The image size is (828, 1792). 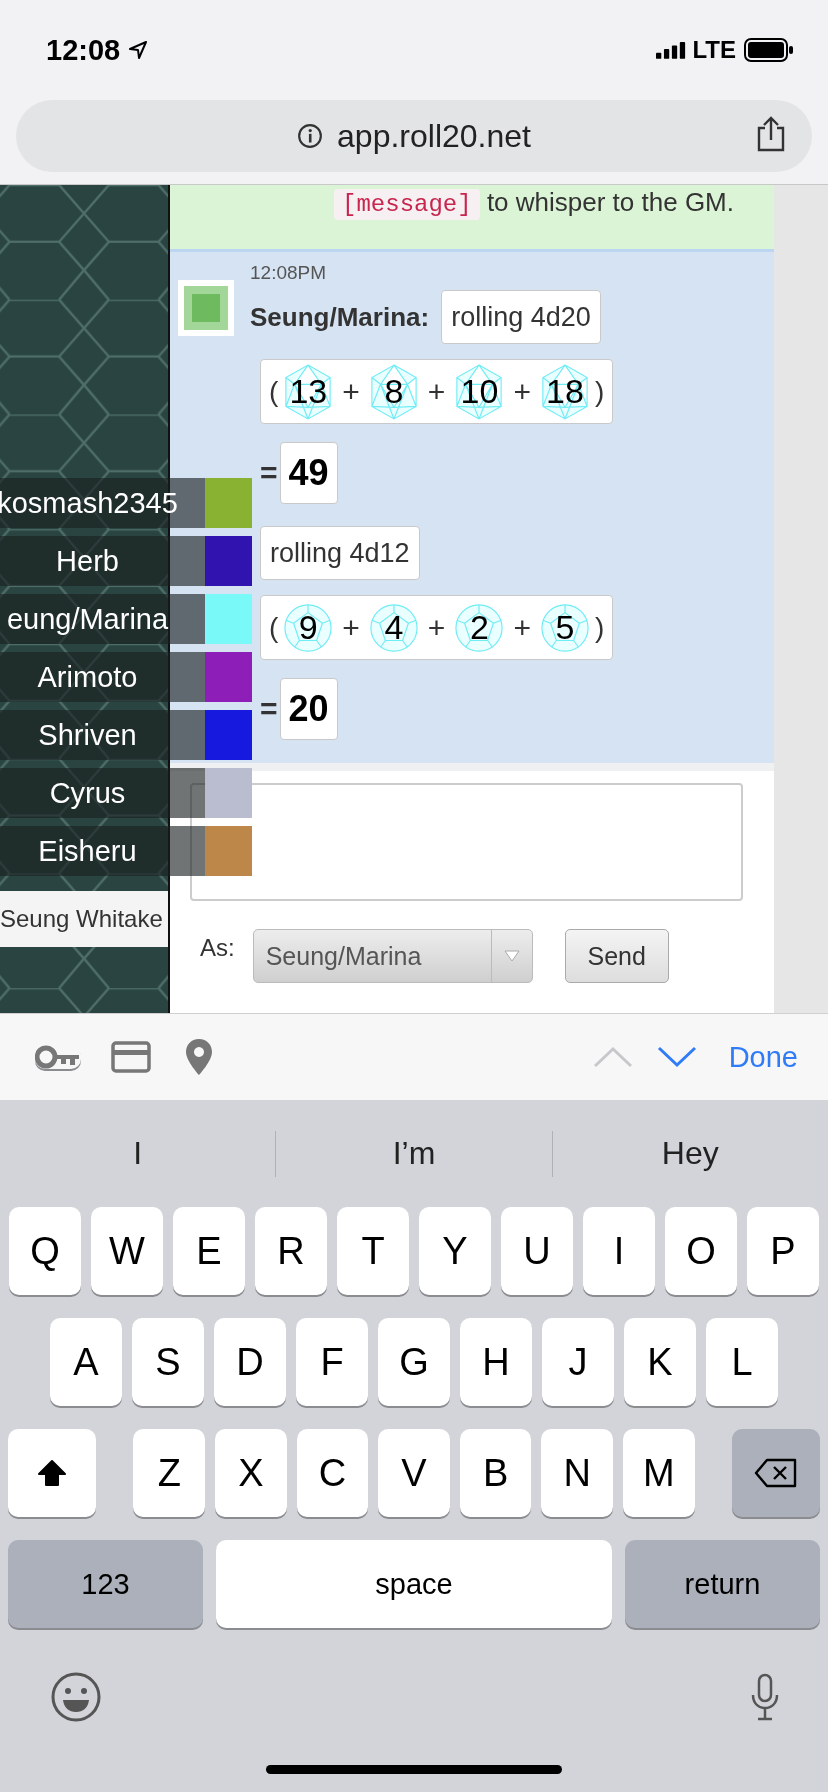 What do you see at coordinates (658, 1473) in the screenshot?
I see `letter-key: M` at bounding box center [658, 1473].